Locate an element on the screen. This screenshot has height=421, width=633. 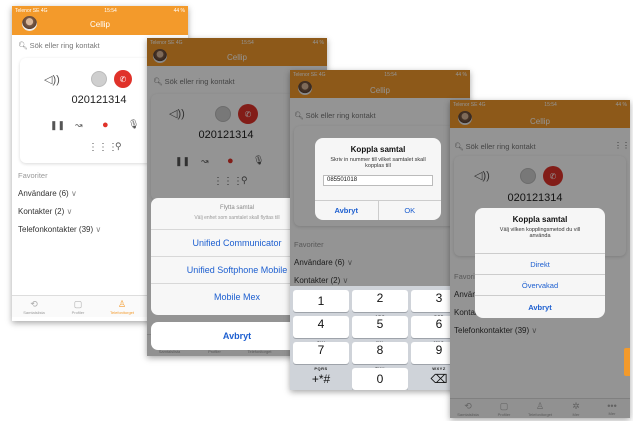
phone-contacts-group: Telefonkontakter (39) ∨ is located at coordinates (59, 229).